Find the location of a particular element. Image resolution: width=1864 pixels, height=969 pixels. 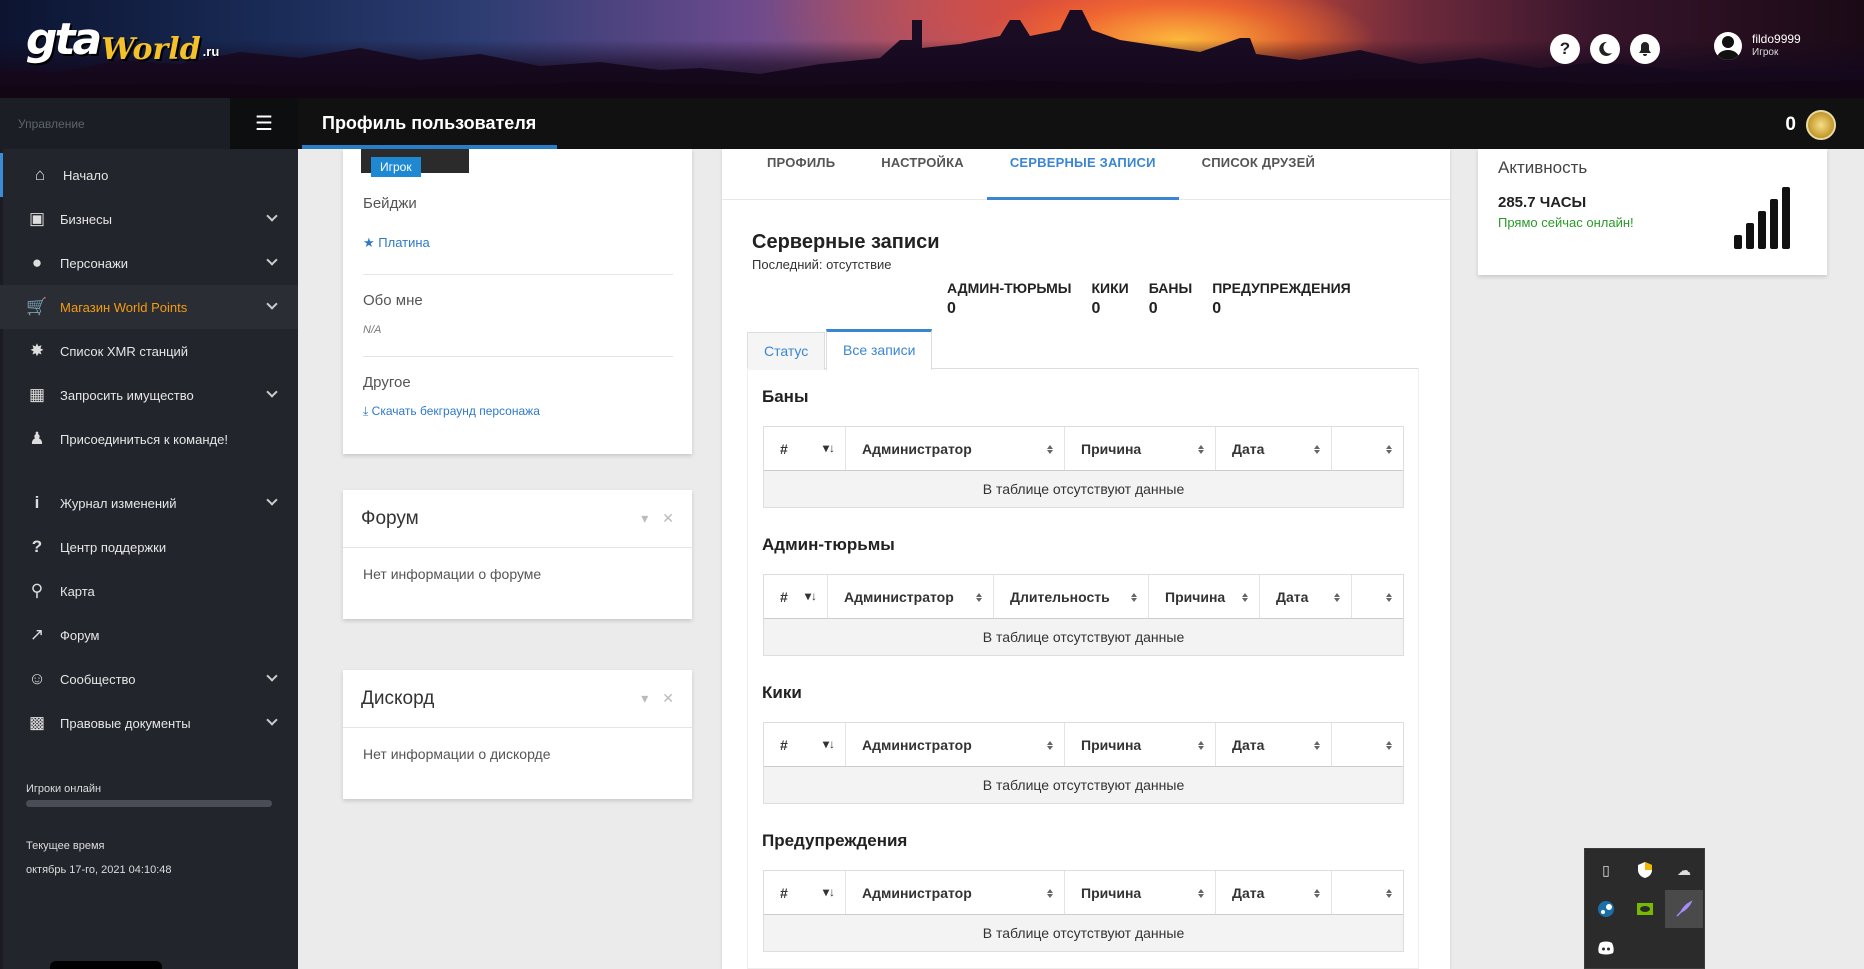

activity-hours: 285.7 ЧАСЫ is located at coordinates (1542, 202).